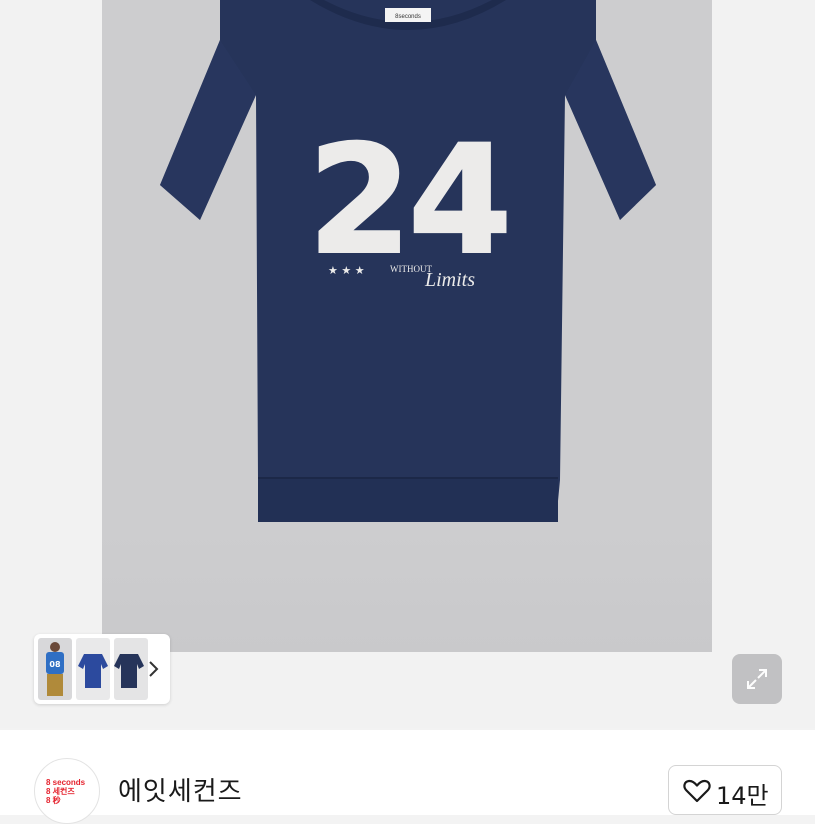 The image size is (815, 824). I want to click on thumbnail-model: 08, so click(55, 669).